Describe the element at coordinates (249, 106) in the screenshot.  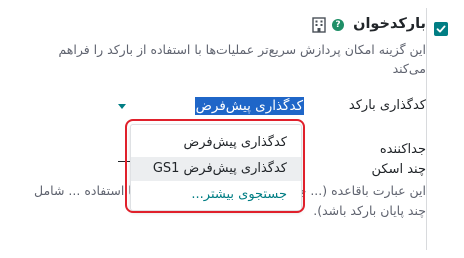
I see `nomenclature-value: کدگذاری پیش‌فرض` at that location.